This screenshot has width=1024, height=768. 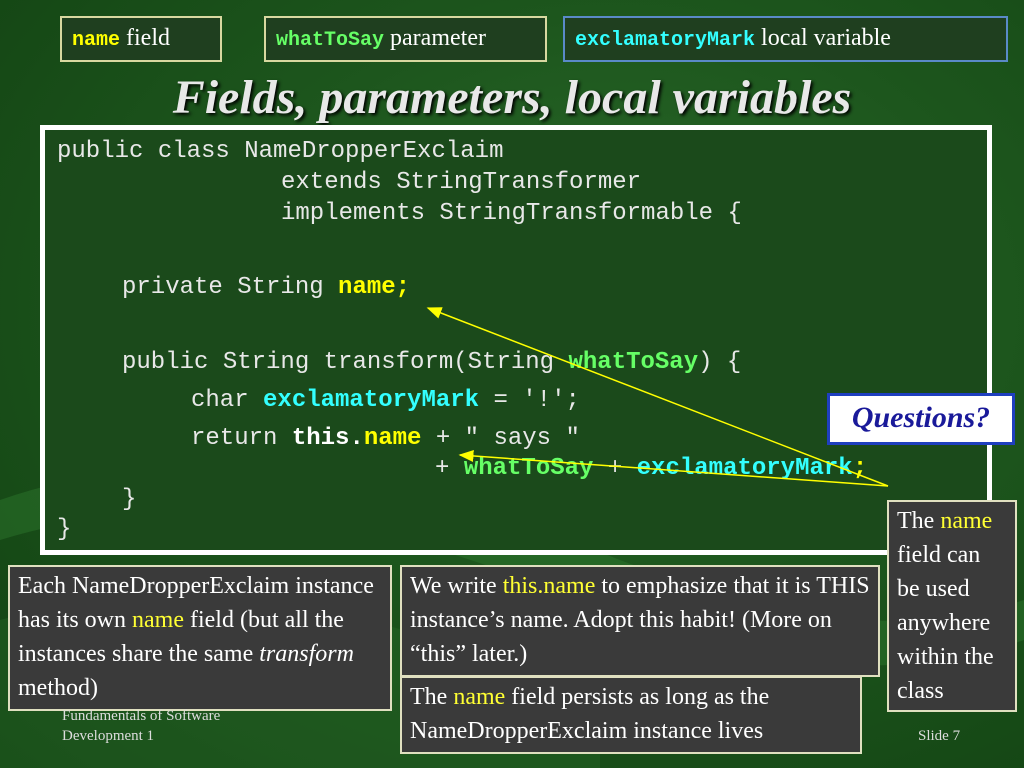 What do you see at coordinates (330, 40) in the screenshot?
I see `tag-code: whatToSay` at bounding box center [330, 40].